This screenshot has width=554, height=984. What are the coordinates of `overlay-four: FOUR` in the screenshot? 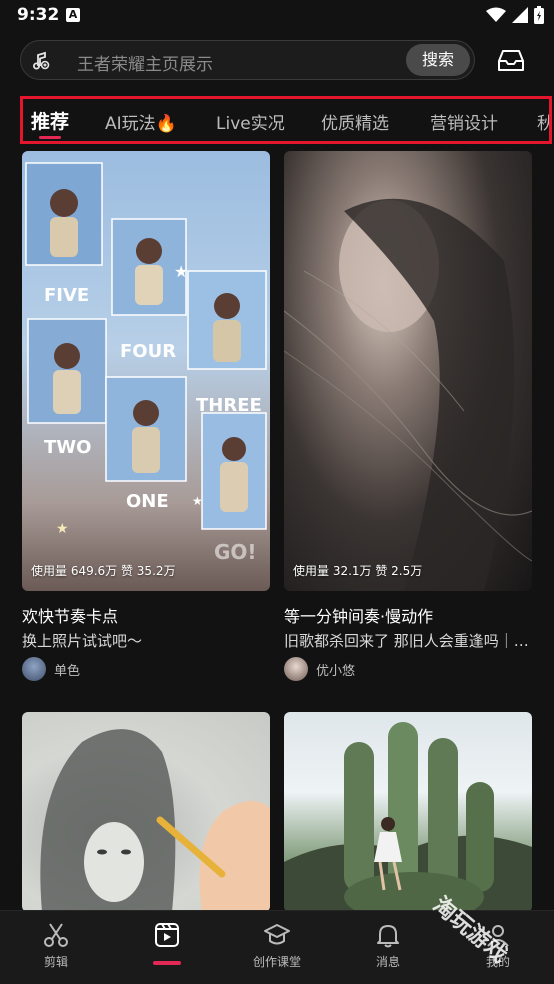 It's located at (148, 351).